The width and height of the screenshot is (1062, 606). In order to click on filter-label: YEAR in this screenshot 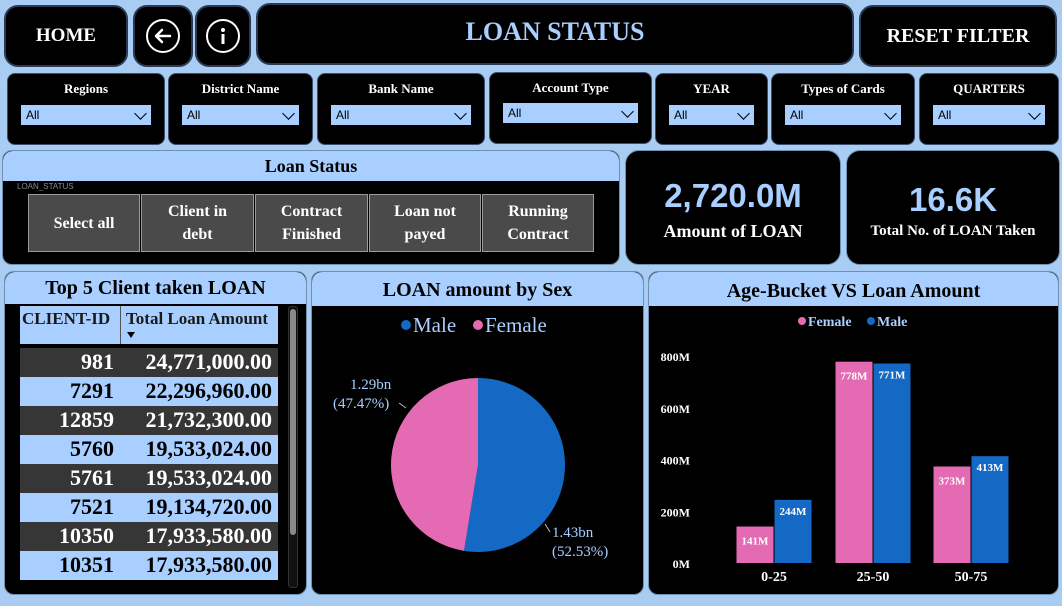, I will do `click(711, 88)`.